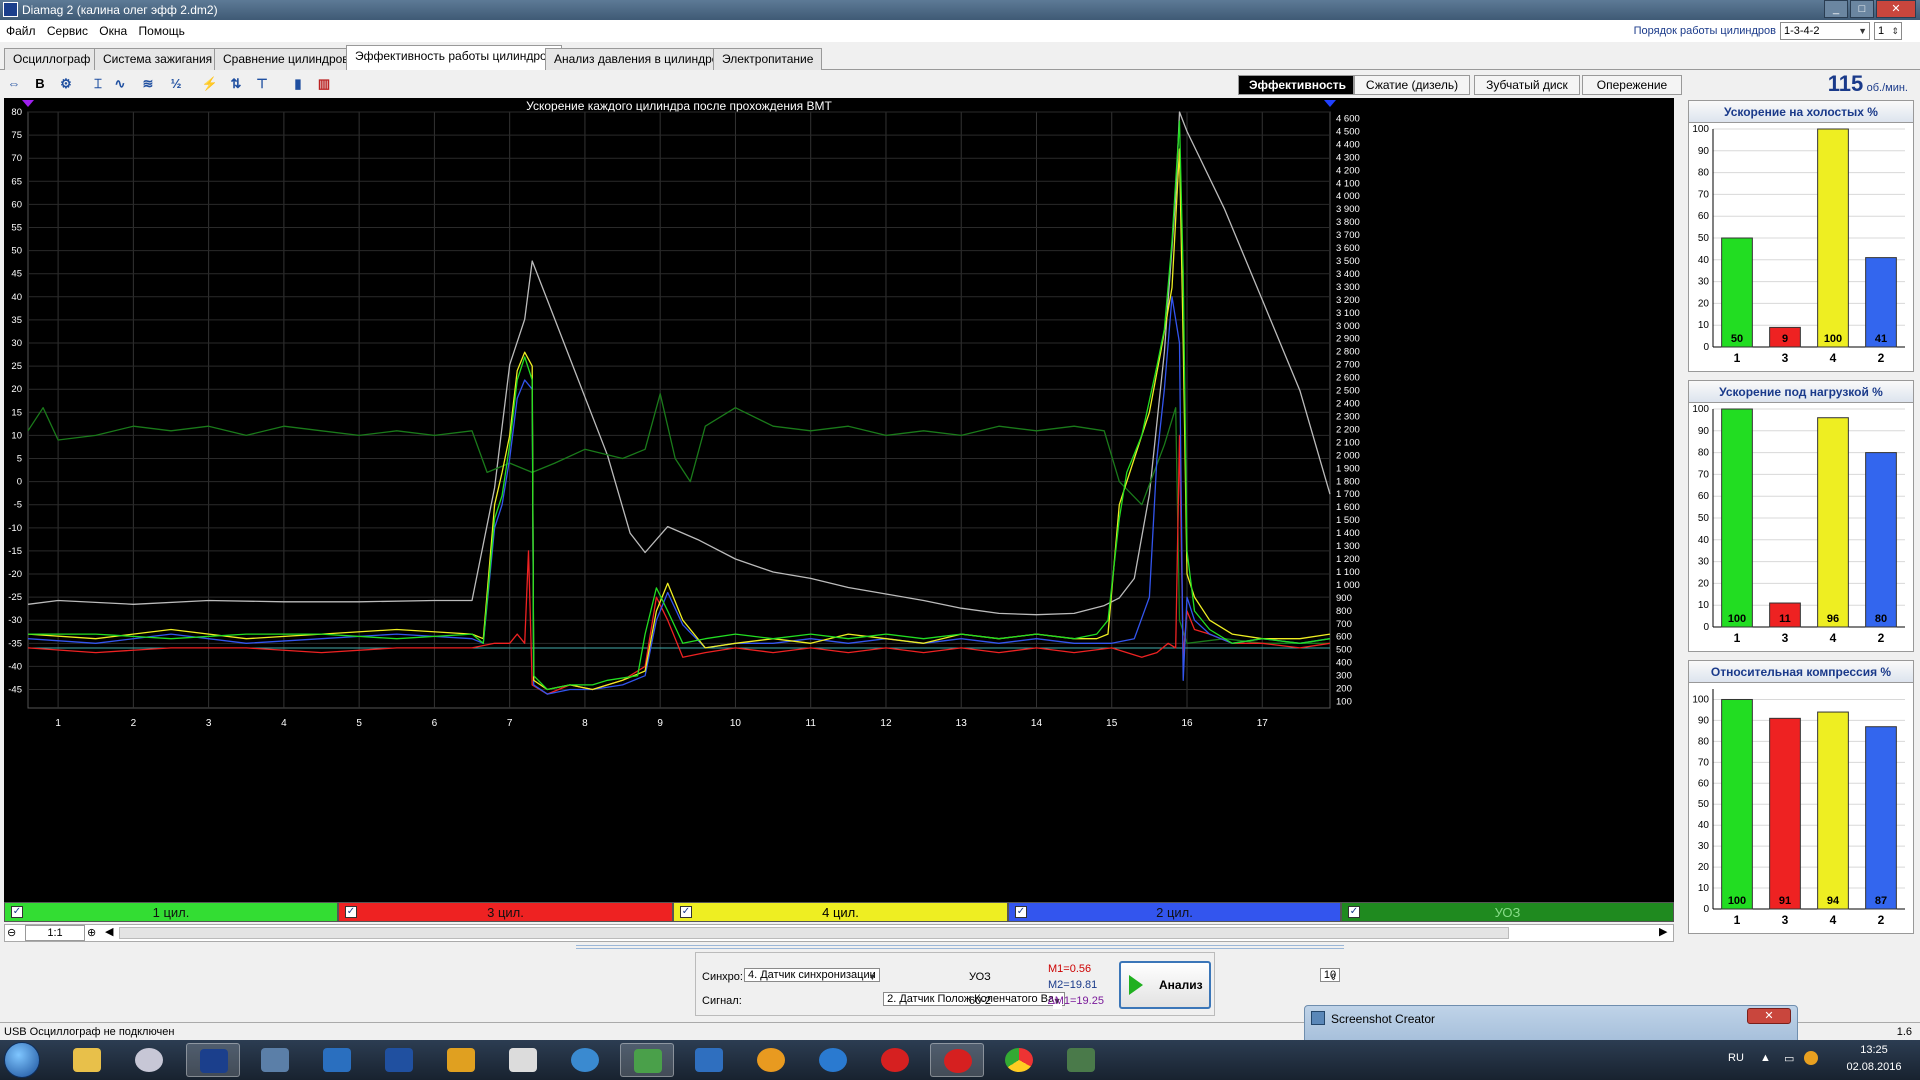  Describe the element at coordinates (980, 977) in the screenshot. I see `uoz-label: УОЗ` at that location.